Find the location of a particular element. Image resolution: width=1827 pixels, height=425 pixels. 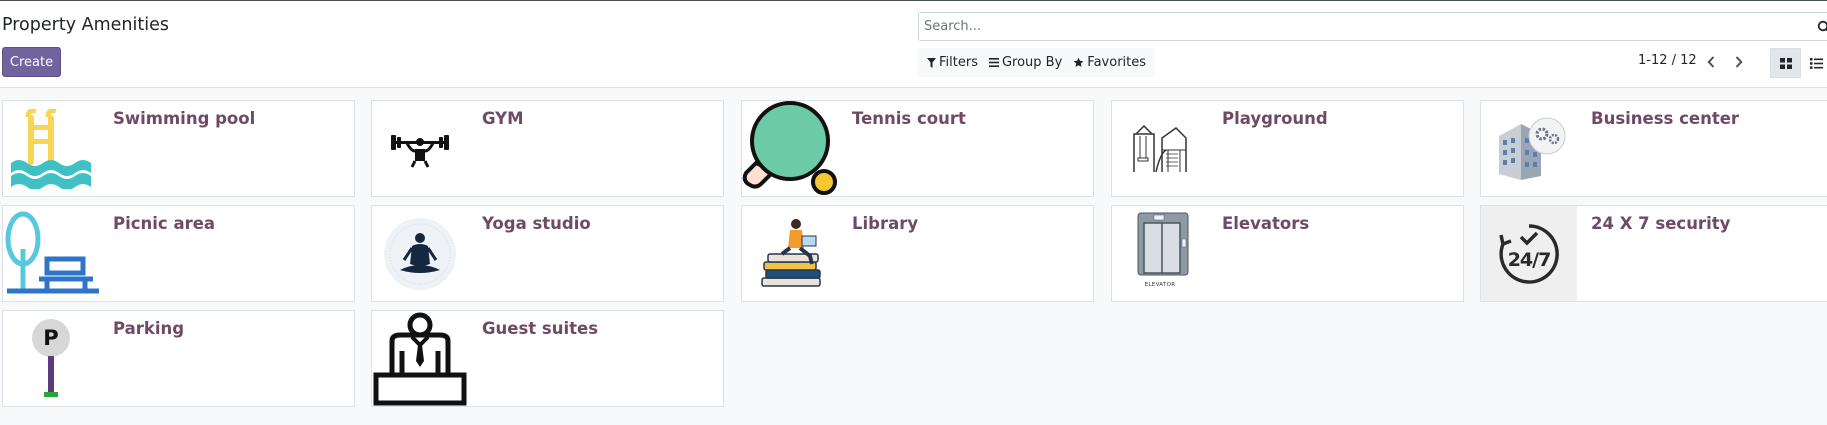

kanban-card-swimming-pool: Swimming pool is located at coordinates (178, 148).